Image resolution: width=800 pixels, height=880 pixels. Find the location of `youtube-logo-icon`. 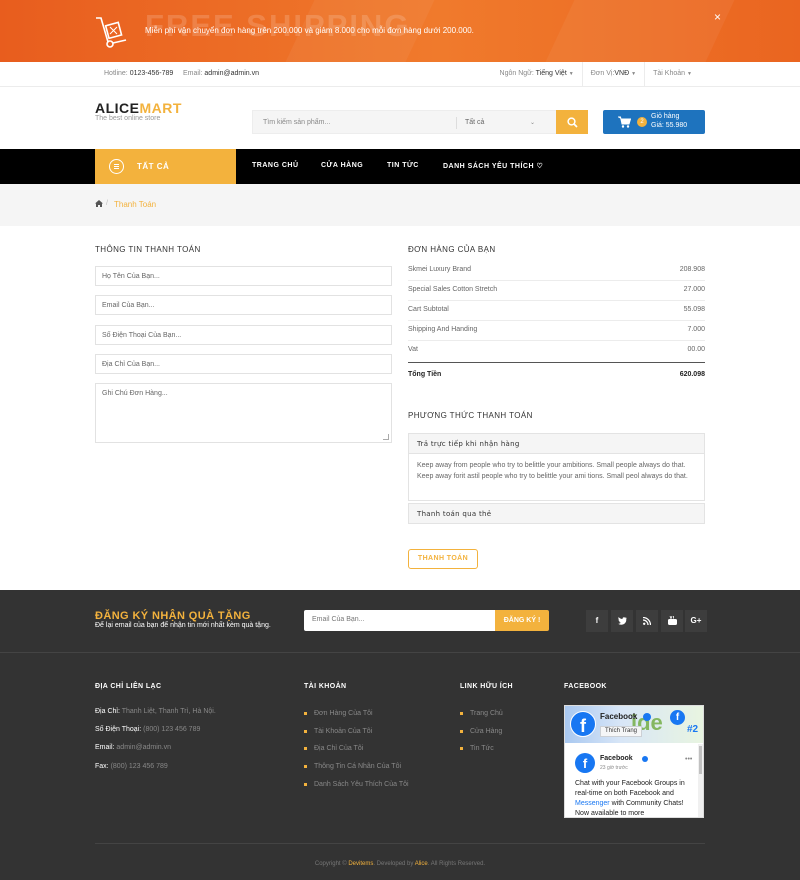

youtube-logo-icon is located at coordinates (672, 620).